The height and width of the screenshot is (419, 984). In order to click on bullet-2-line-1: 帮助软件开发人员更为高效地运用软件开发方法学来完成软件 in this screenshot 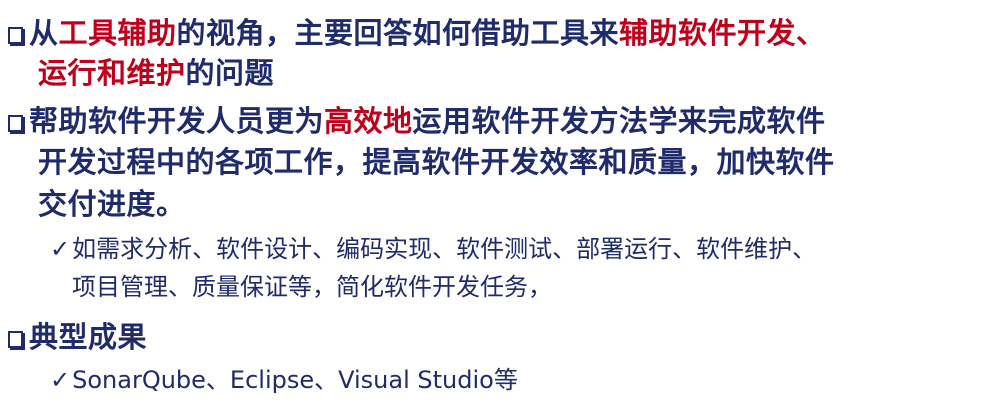, I will do `click(417, 119)`.